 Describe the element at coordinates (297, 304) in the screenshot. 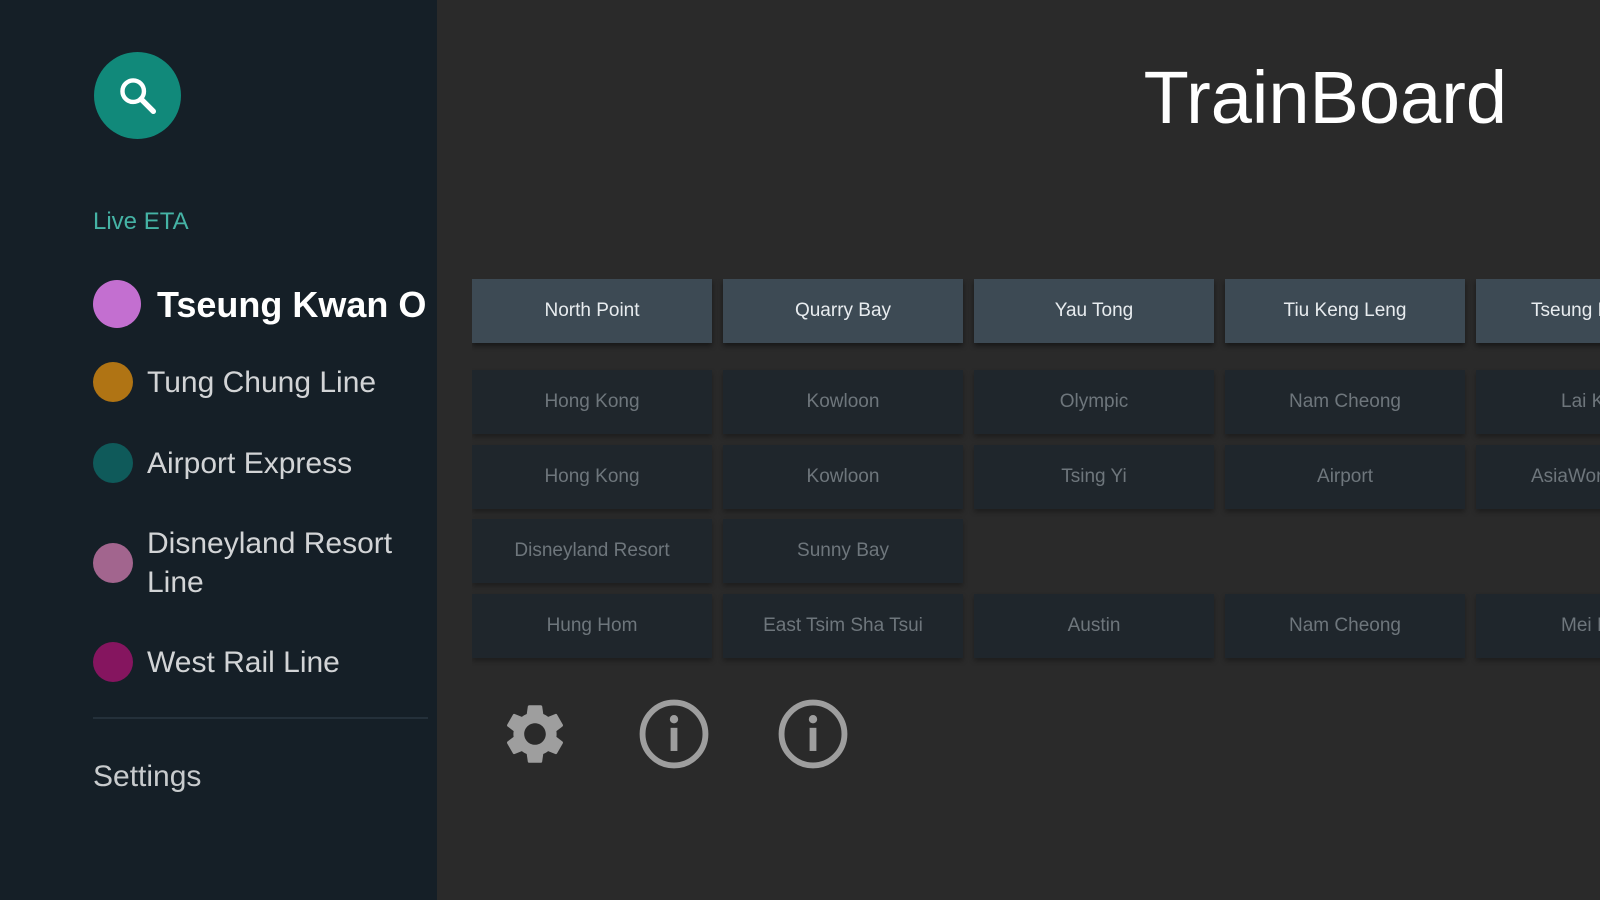

I see `sidebar-item-label: Tseung Kwan O Li` at that location.